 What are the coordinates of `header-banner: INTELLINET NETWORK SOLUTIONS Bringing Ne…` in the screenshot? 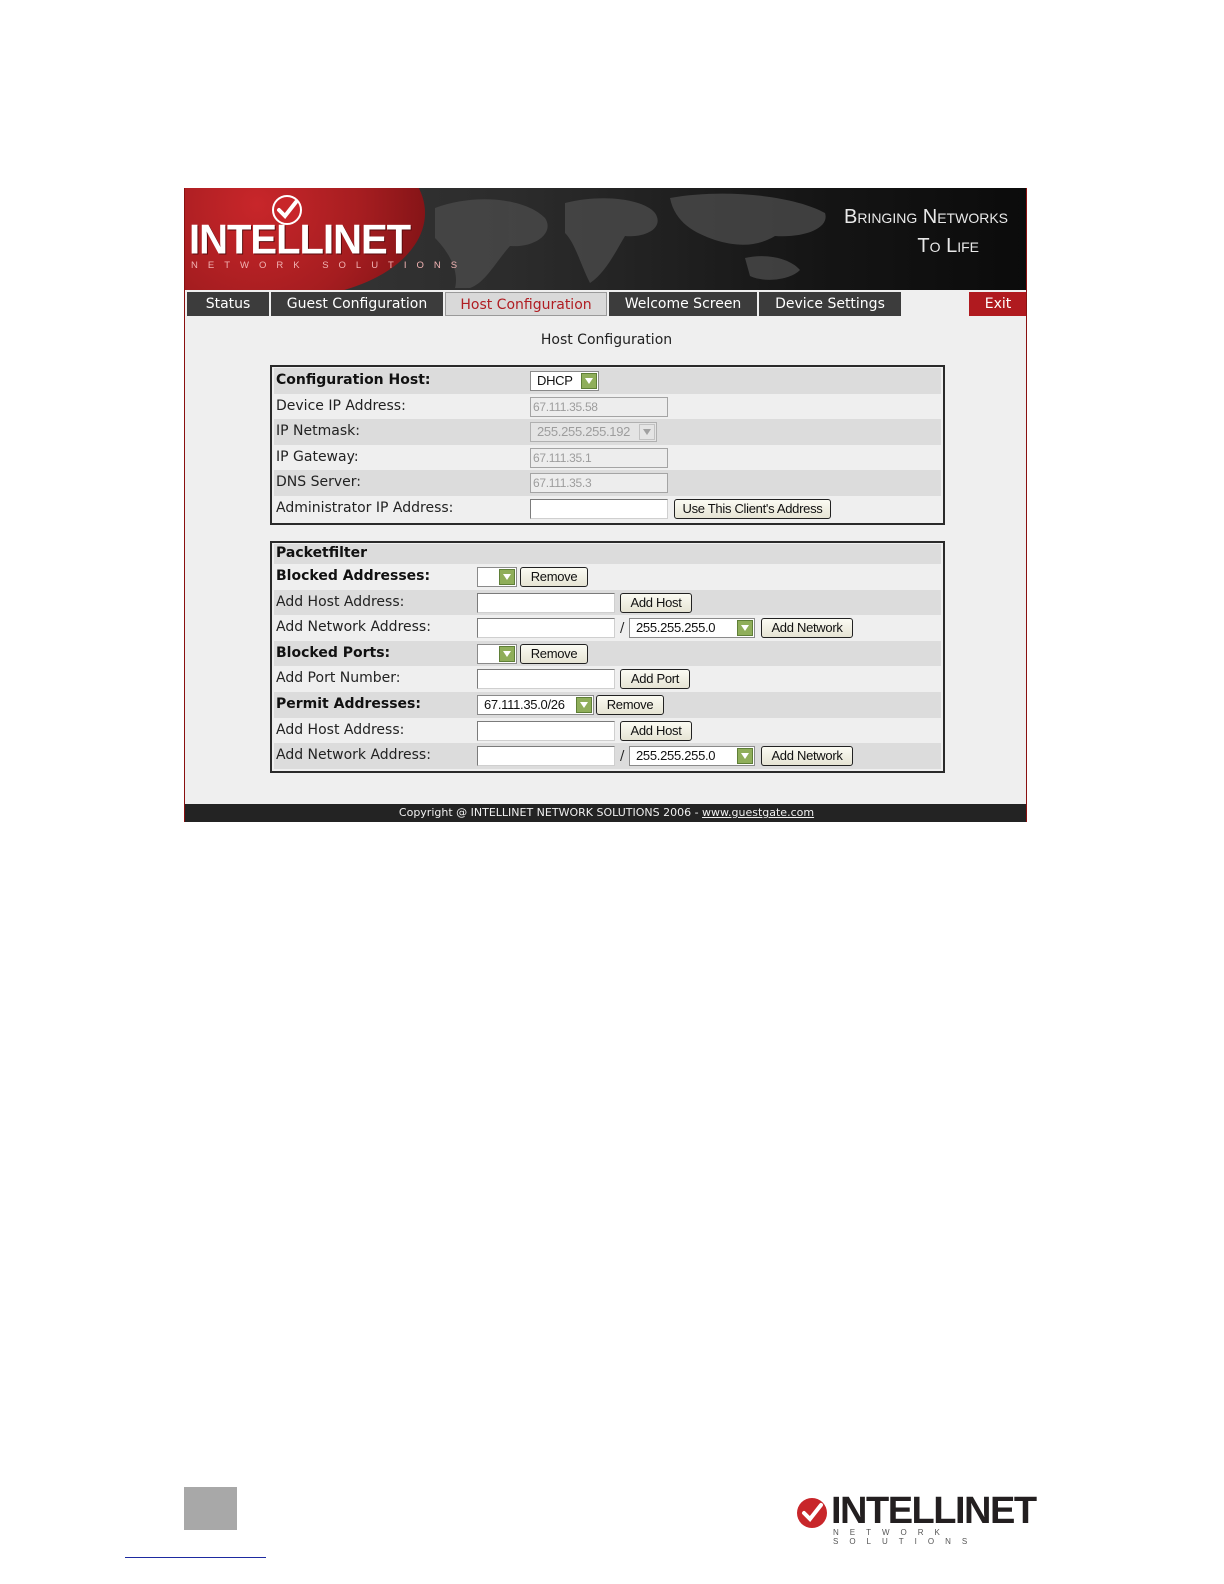 It's located at (605, 239).